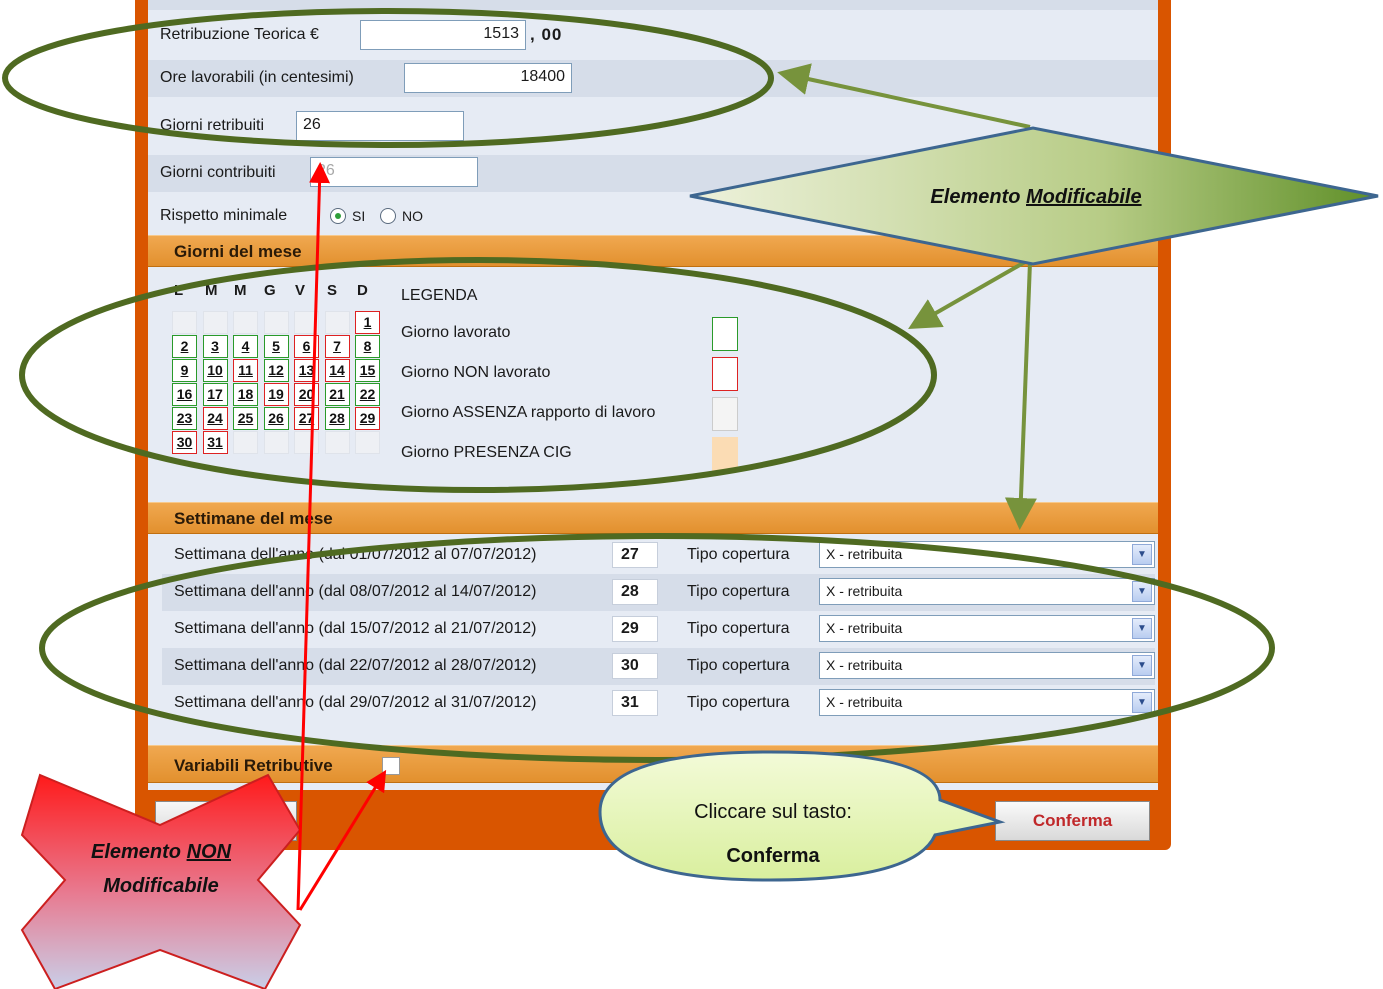 This screenshot has width=1383, height=989. What do you see at coordinates (306, 370) in the screenshot?
I see `calendar-day: 13` at bounding box center [306, 370].